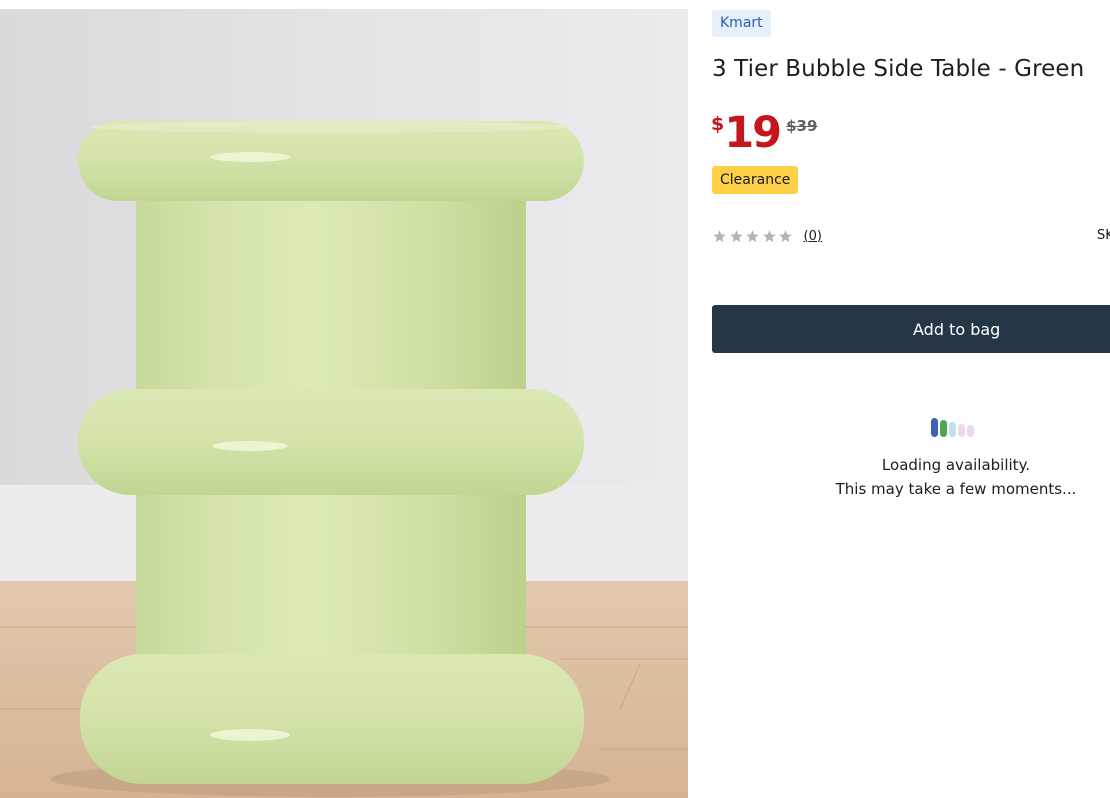 The height and width of the screenshot is (798, 1110). What do you see at coordinates (802, 126) in the screenshot?
I see `price-was: $39` at bounding box center [802, 126].